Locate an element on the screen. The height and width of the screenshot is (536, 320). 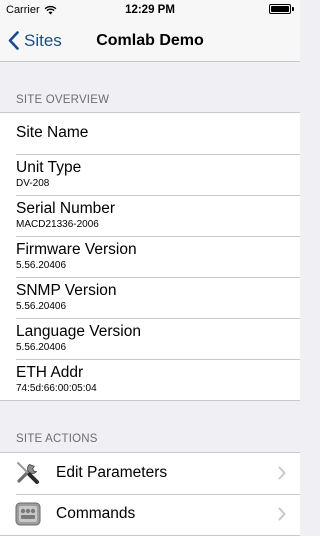
site-actions-list: Edit Parameters Commands is located at coordinates (150, 494).